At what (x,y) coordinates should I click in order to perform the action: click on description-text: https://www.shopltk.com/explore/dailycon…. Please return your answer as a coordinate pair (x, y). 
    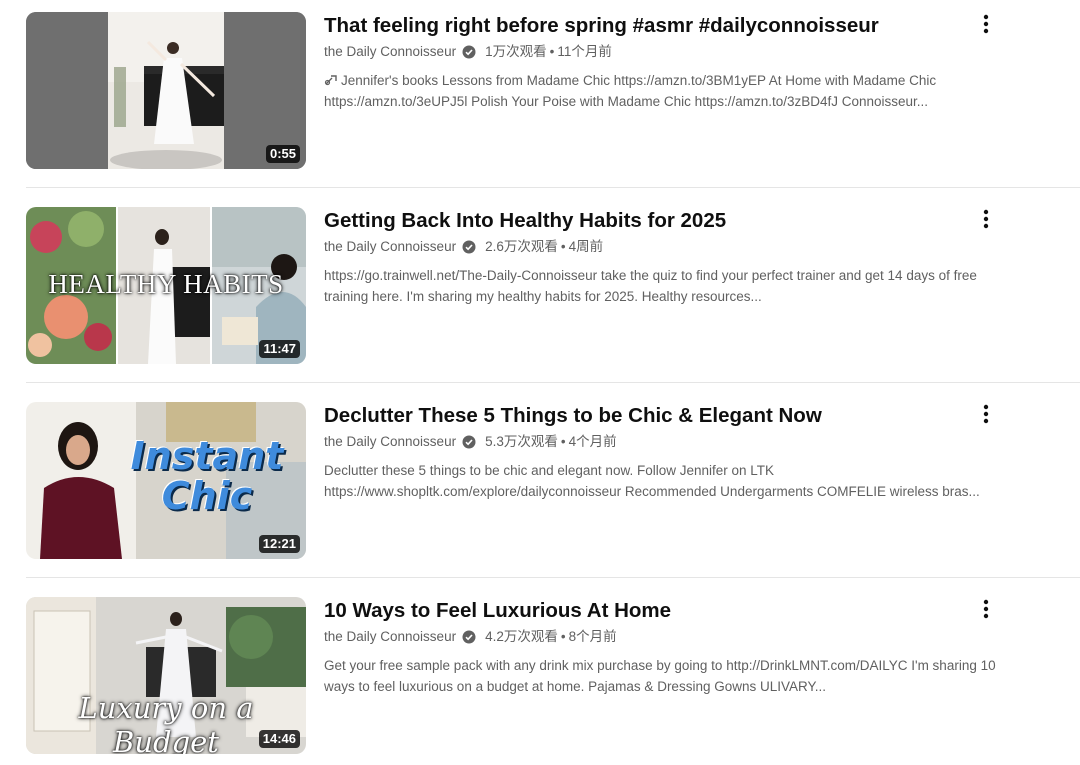
    Looking at the image, I should click on (652, 491).